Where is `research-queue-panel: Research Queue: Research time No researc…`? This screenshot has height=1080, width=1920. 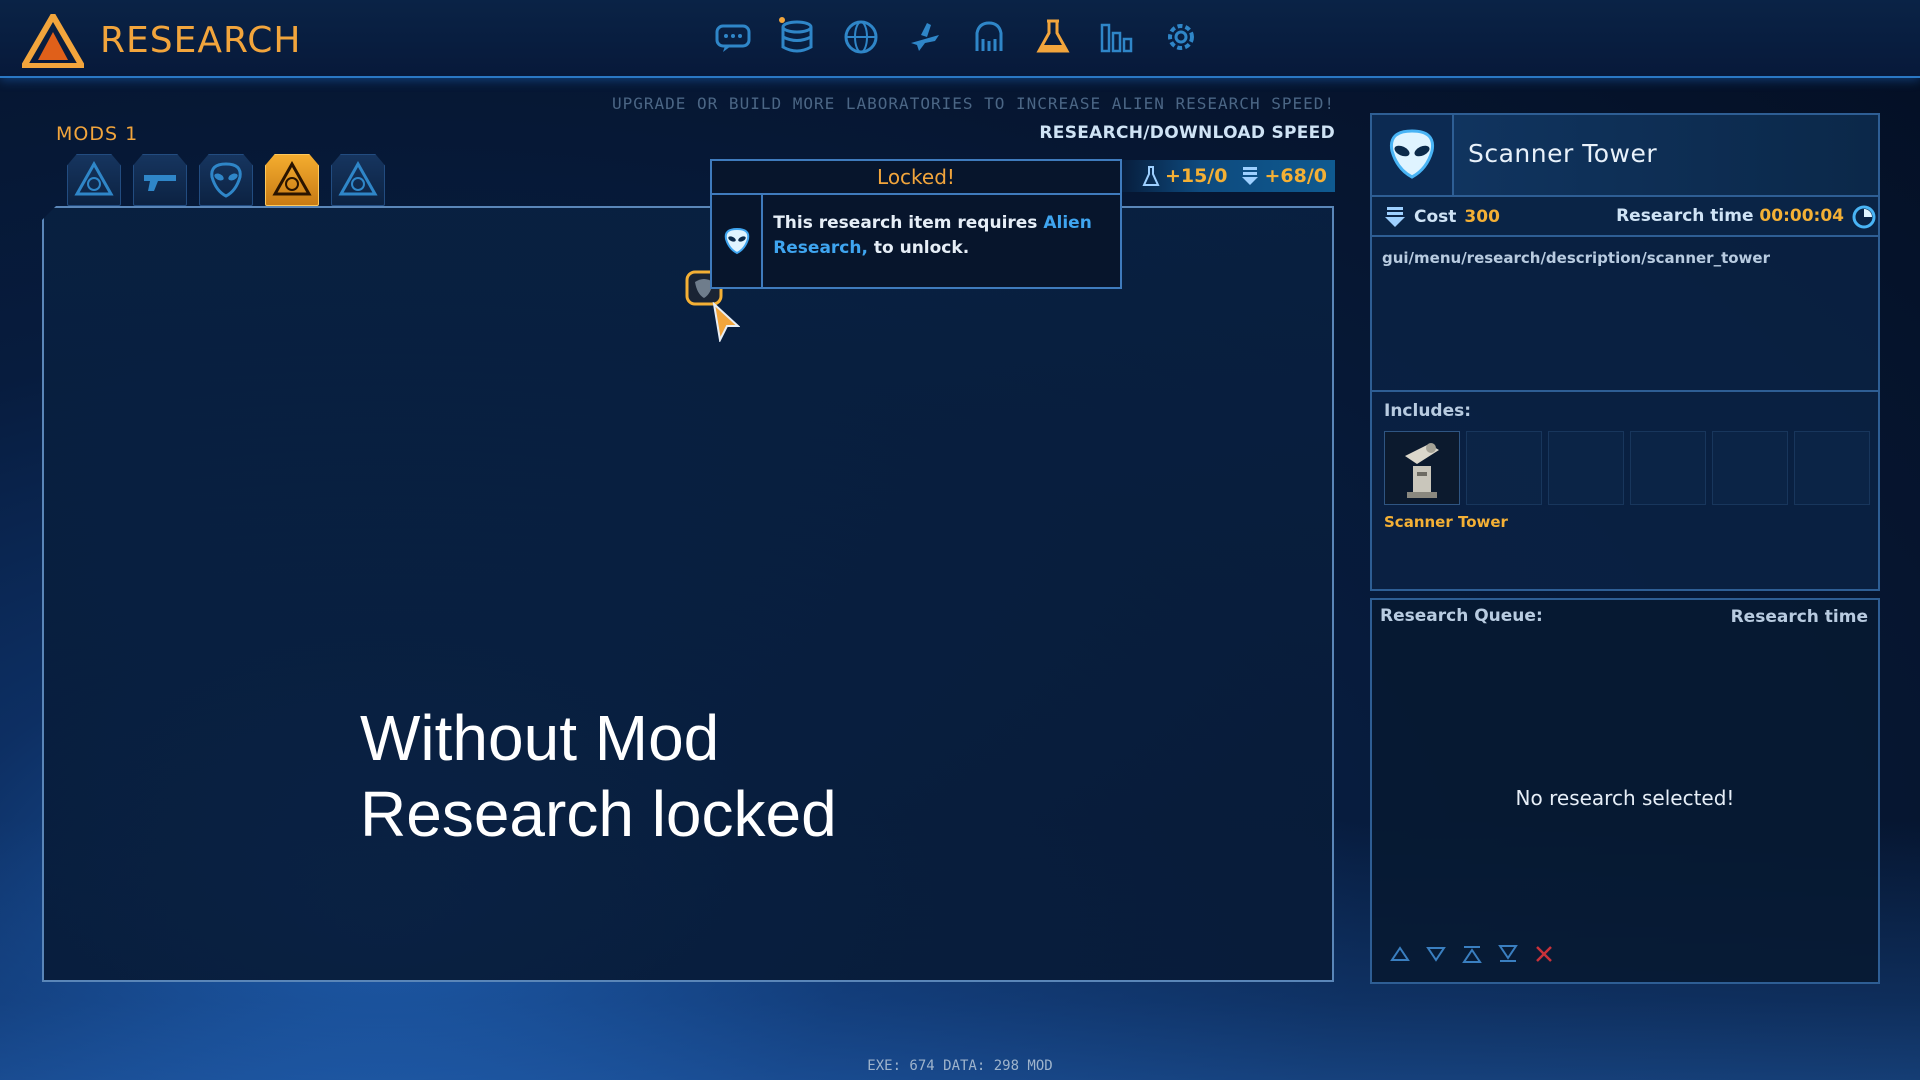
research-queue-panel: Research Queue: Research time No researc… is located at coordinates (1625, 791).